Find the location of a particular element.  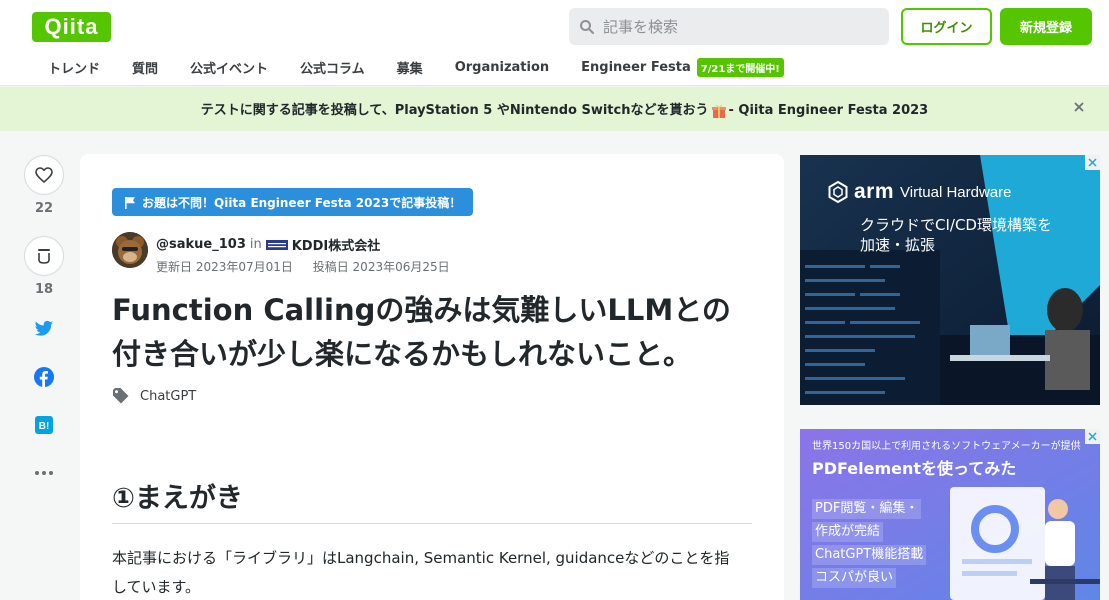

event-badge-label: お題は不問！Qiita Engineer Festa 2023で記事投稿！ is located at coordinates (302, 202).